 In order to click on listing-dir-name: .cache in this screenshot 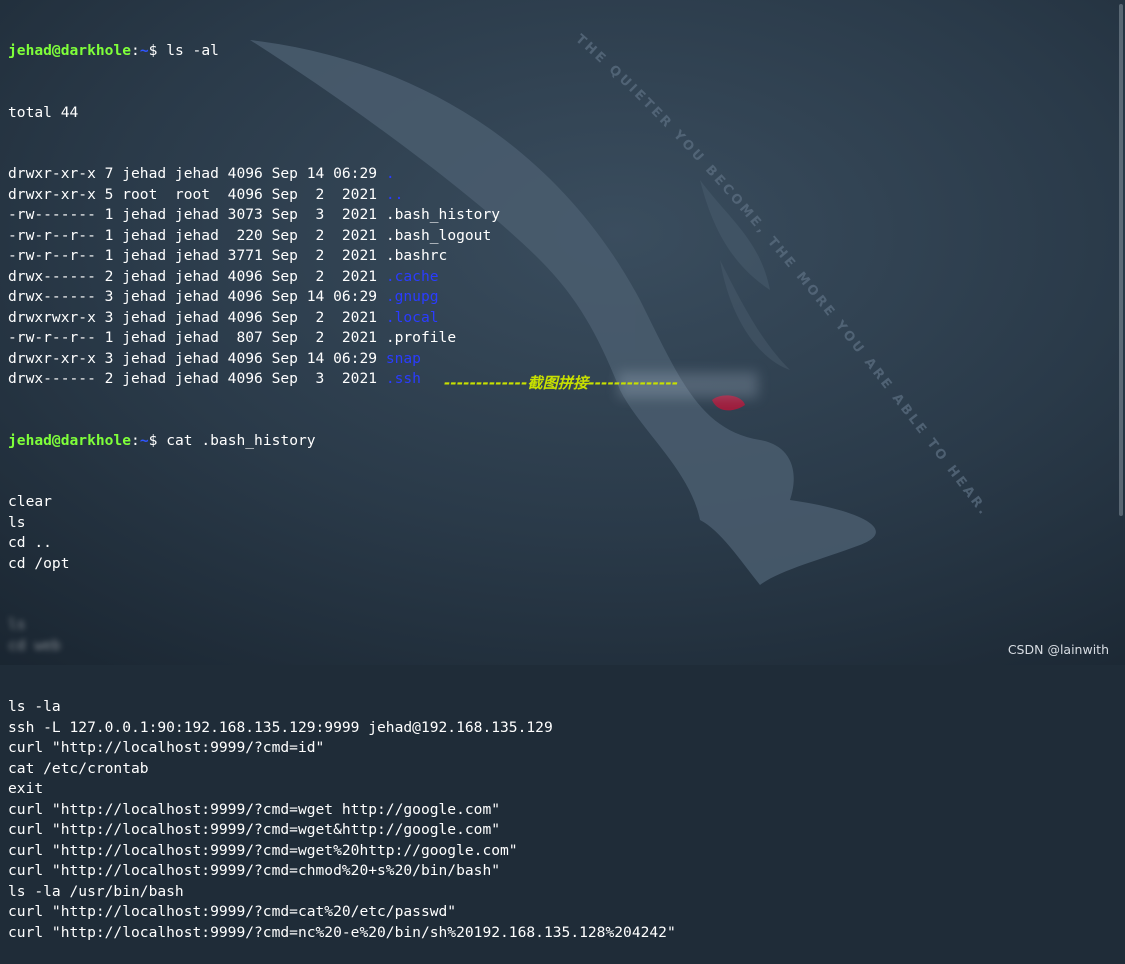, I will do `click(412, 276)`.